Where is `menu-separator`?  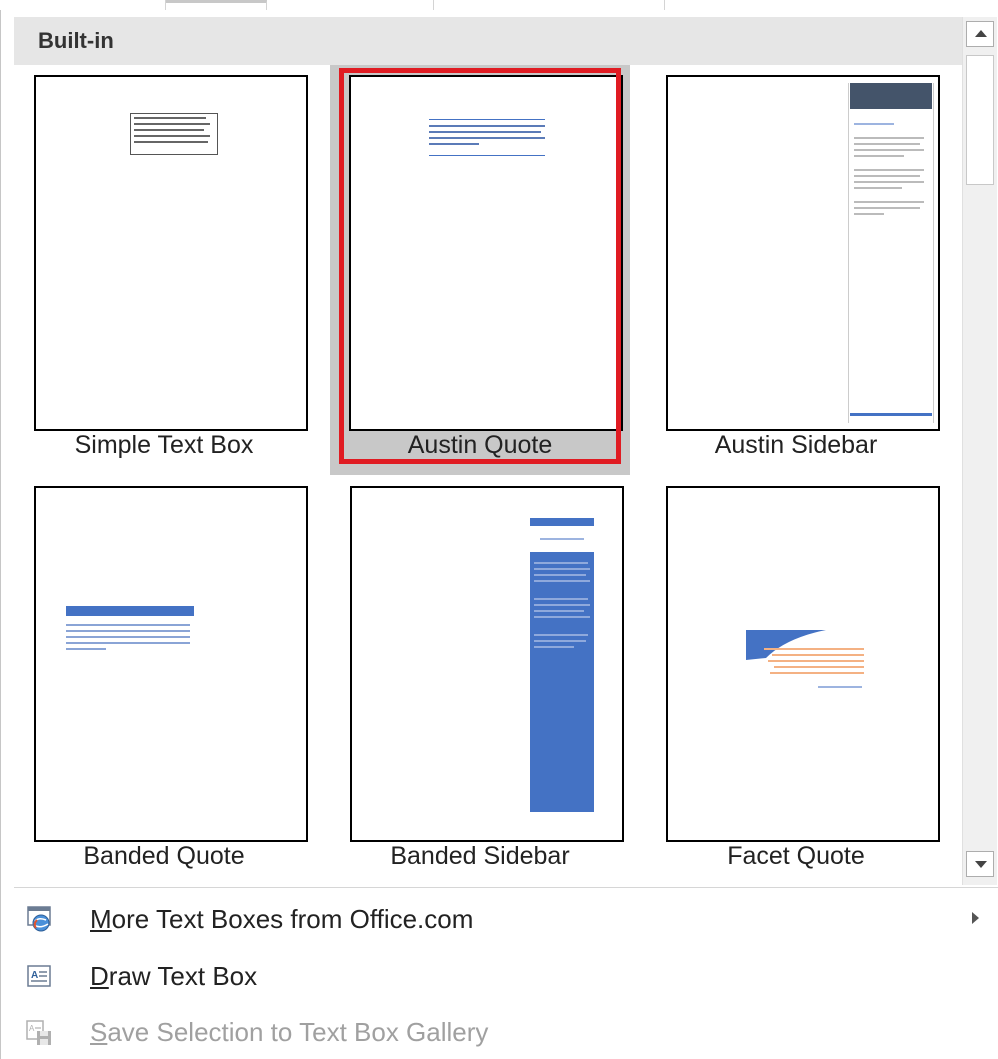 menu-separator is located at coordinates (506, 887).